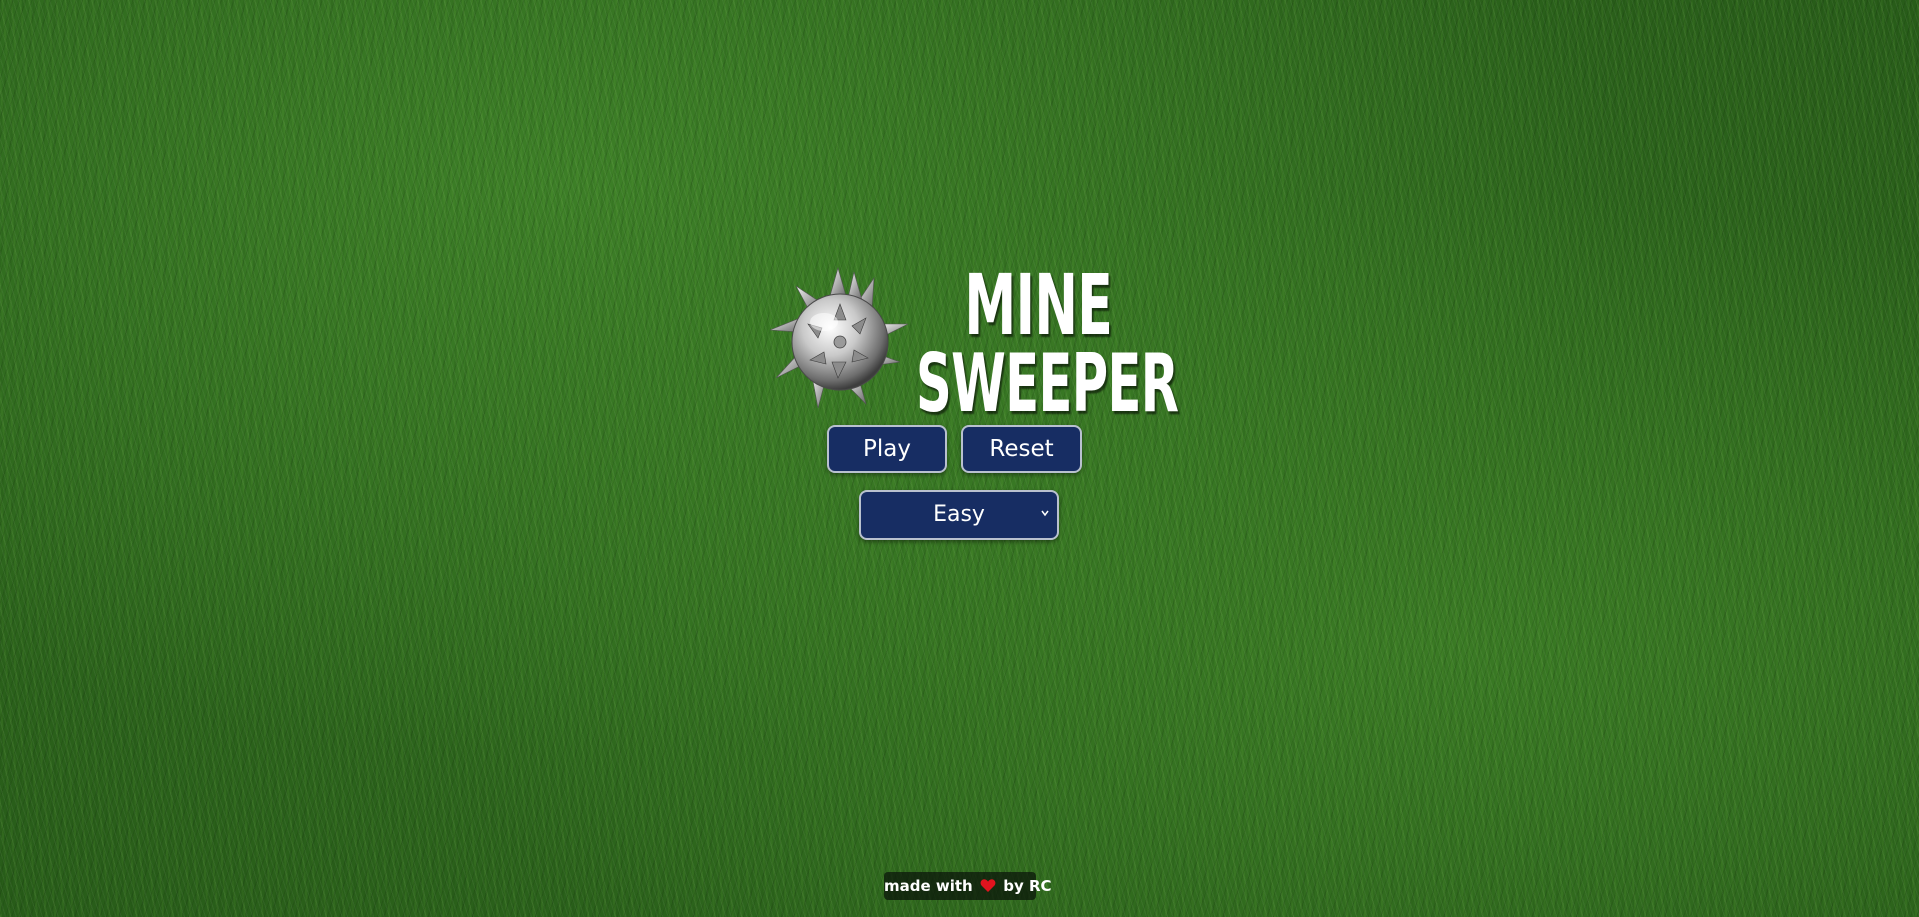  Describe the element at coordinates (928, 886) in the screenshot. I see `footer-prefix: made with` at that location.